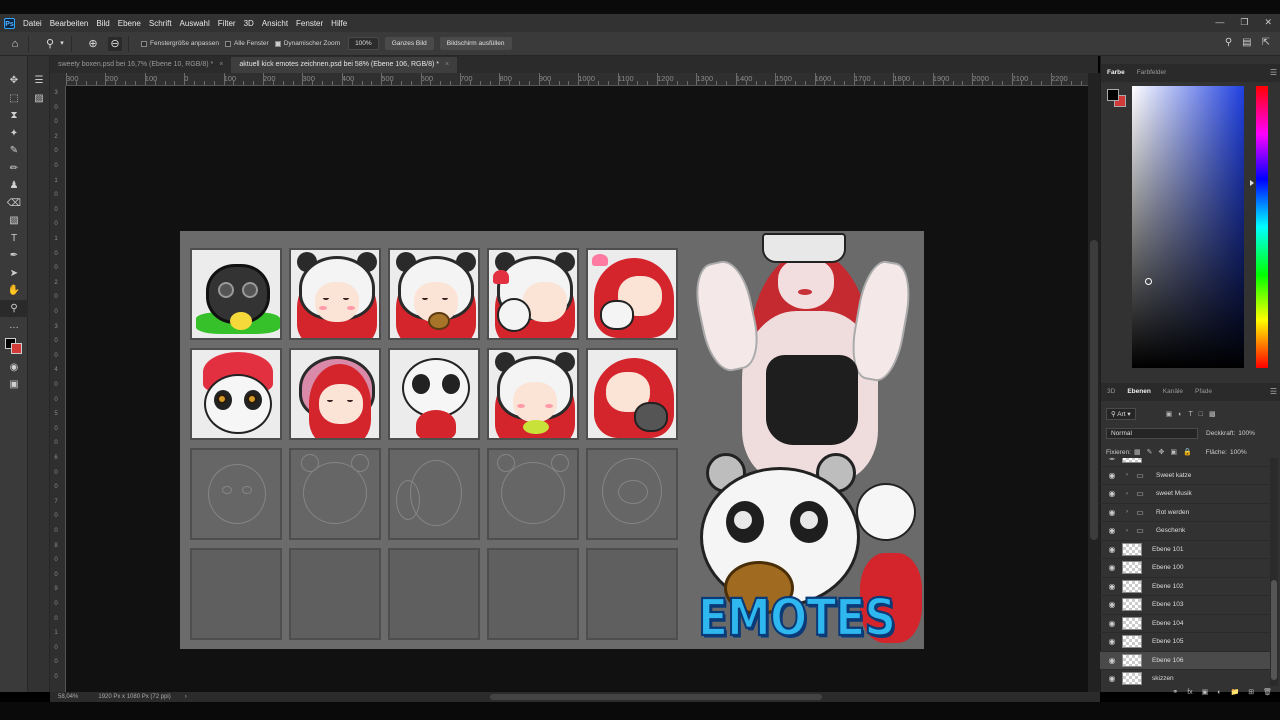 Image resolution: width=1280 pixels, height=720 pixels. What do you see at coordinates (339, 23) in the screenshot?
I see `menu-hilfe: Hilfe` at bounding box center [339, 23].